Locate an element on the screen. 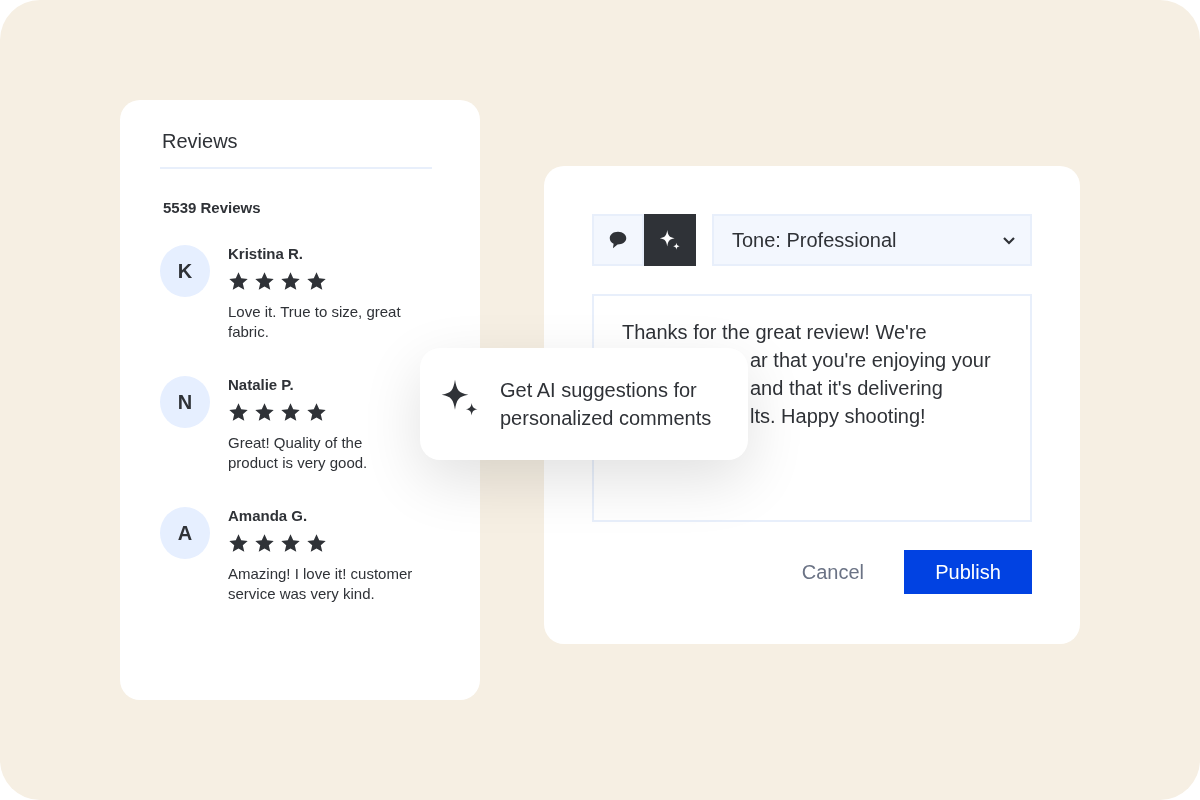  cancel-button: Cancel is located at coordinates (832, 572).